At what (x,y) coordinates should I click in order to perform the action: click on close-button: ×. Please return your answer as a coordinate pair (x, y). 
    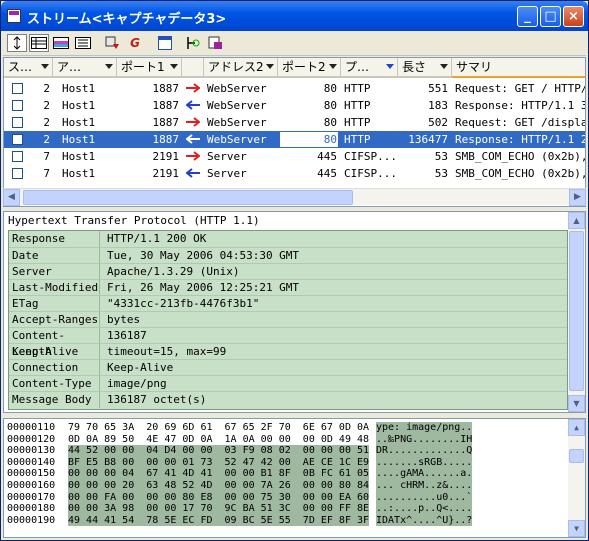
    Looking at the image, I should click on (573, 16).